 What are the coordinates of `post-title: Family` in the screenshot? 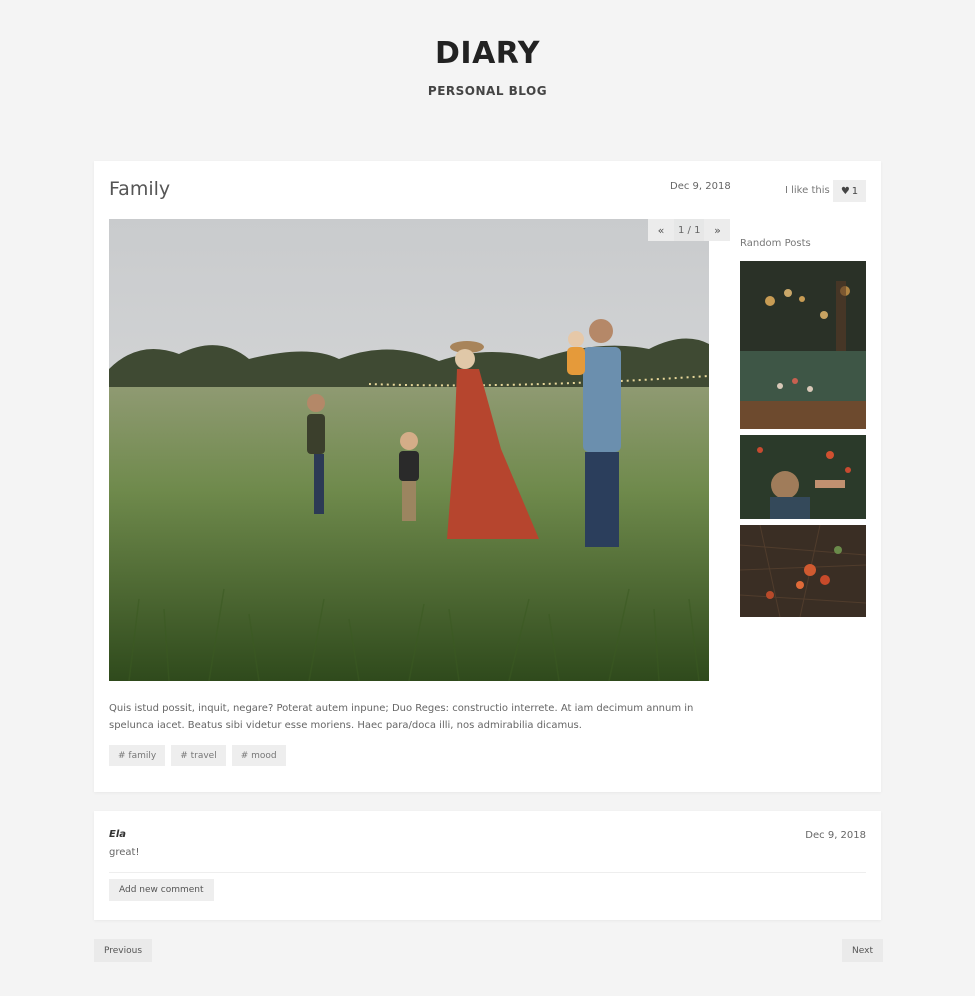 It's located at (140, 189).